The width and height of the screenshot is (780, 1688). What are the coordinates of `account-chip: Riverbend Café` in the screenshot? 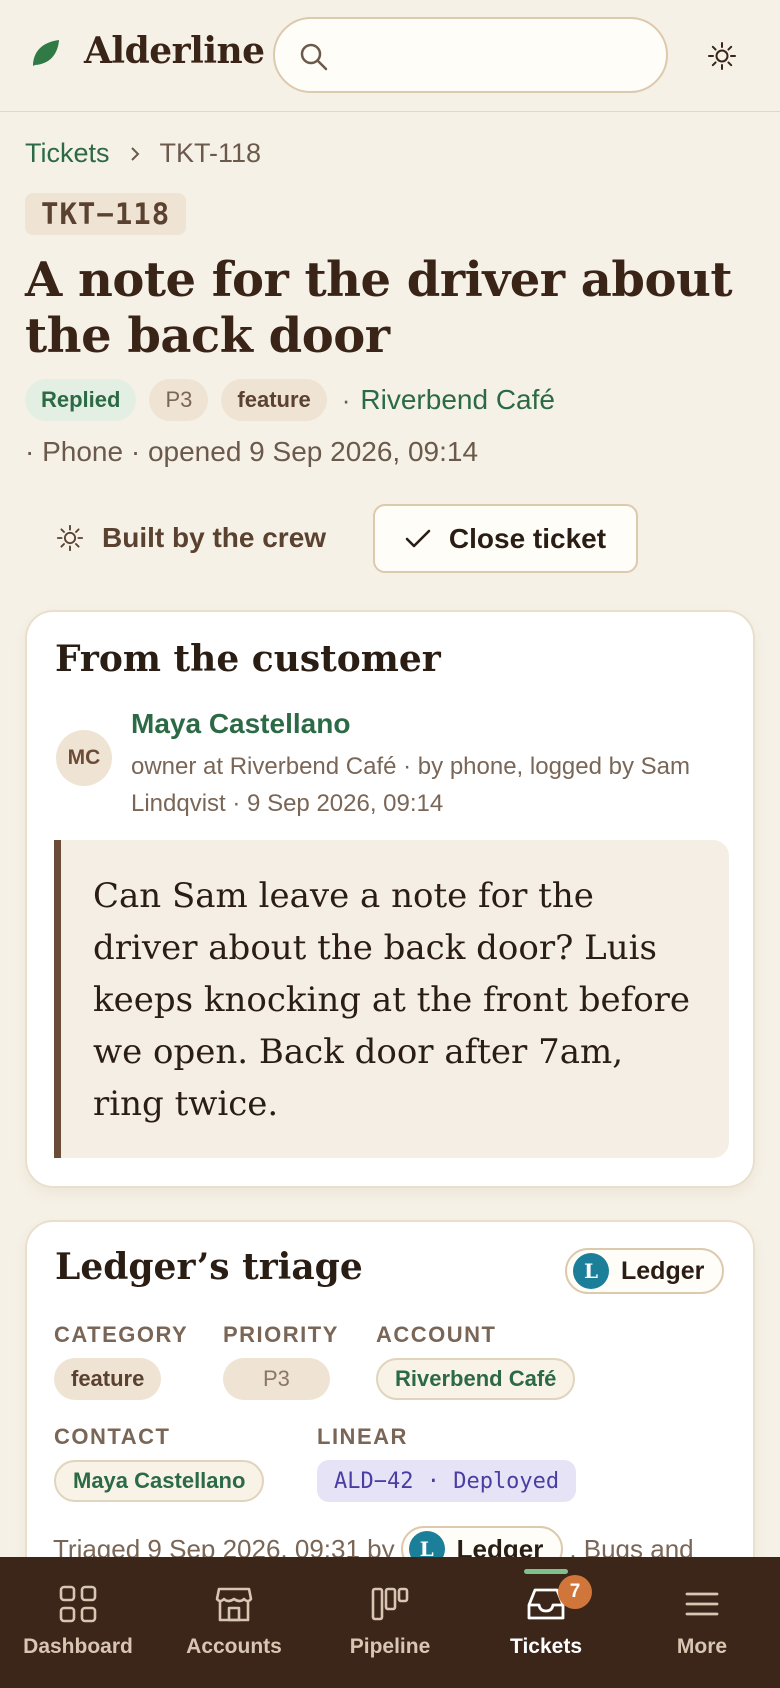 It's located at (476, 1379).